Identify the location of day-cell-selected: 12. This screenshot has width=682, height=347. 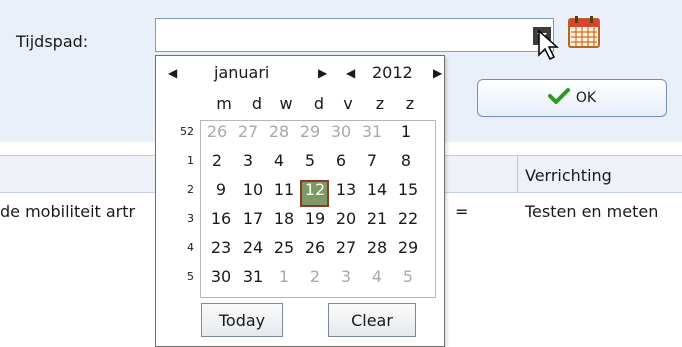
(315, 189).